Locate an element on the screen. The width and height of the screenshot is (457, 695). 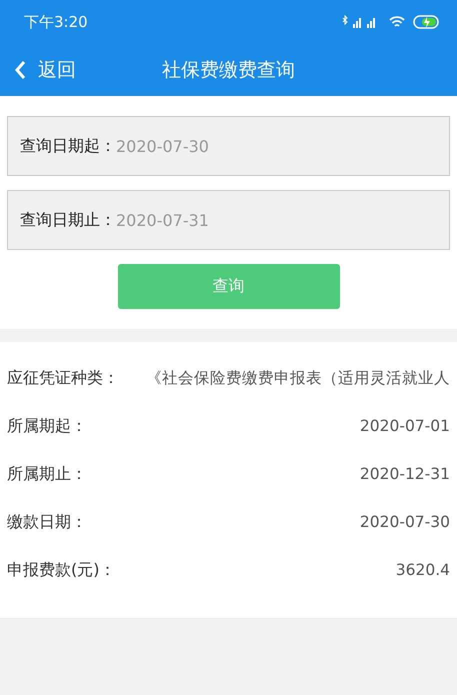
detail-label: 申报费款(元)： is located at coordinates (61, 570).